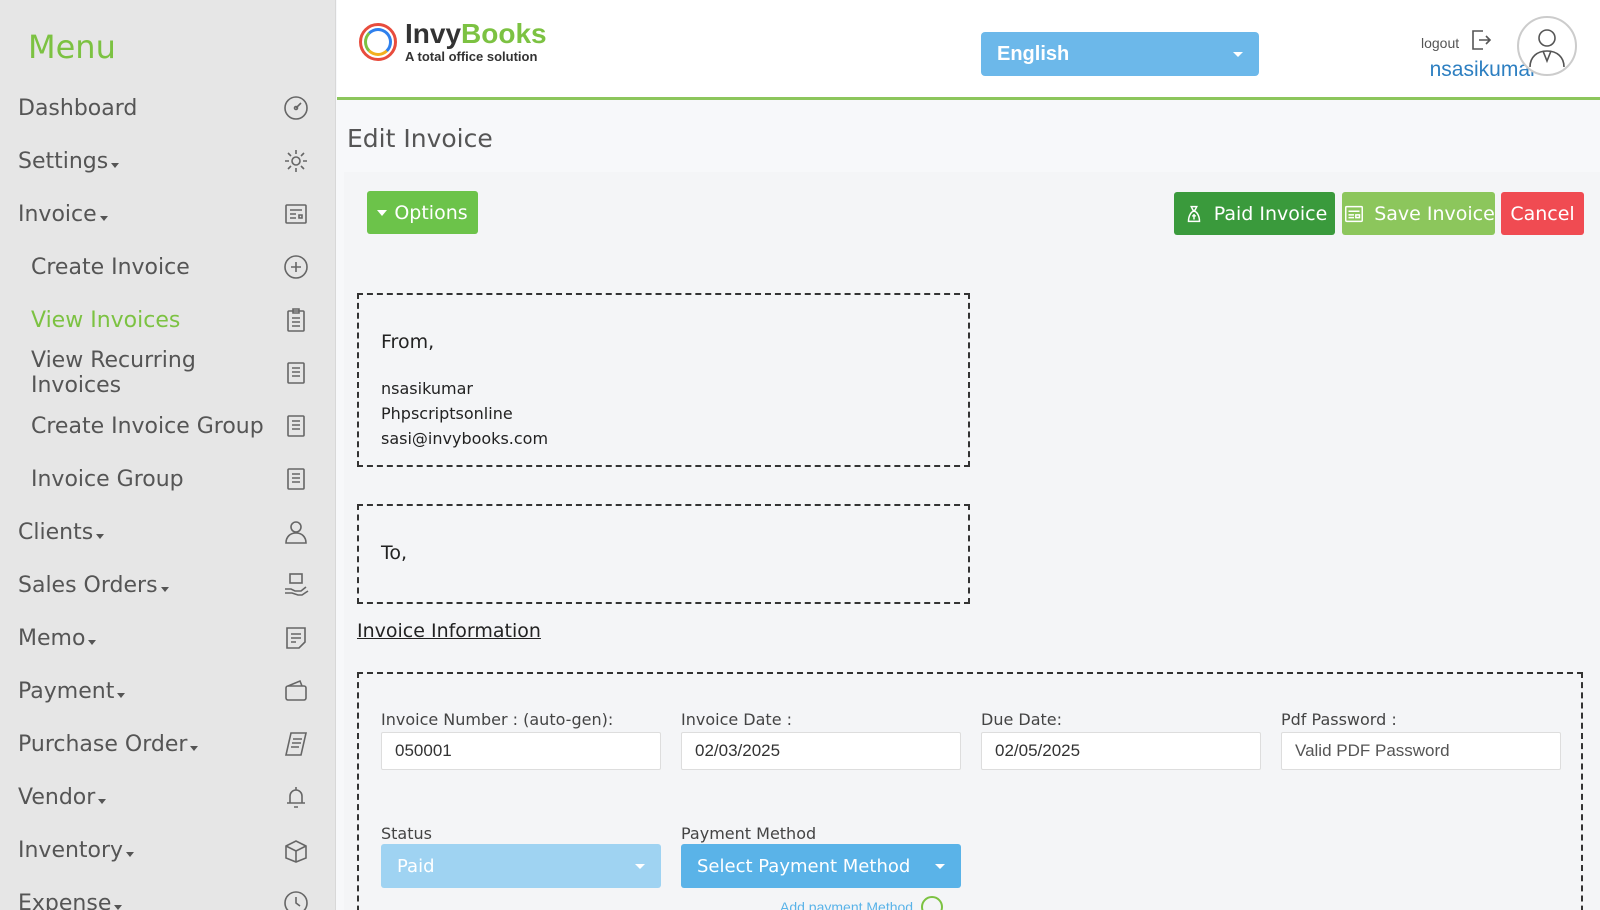  I want to click on save-invoice-label: Save Invoice, so click(1434, 213).